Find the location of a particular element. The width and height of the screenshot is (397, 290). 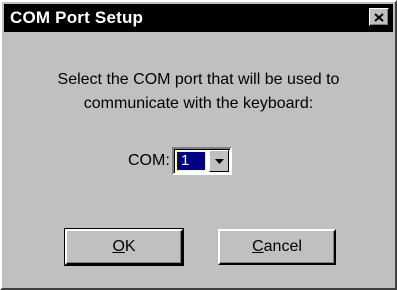

title-bar: COM Port Setup is located at coordinates (198, 18).